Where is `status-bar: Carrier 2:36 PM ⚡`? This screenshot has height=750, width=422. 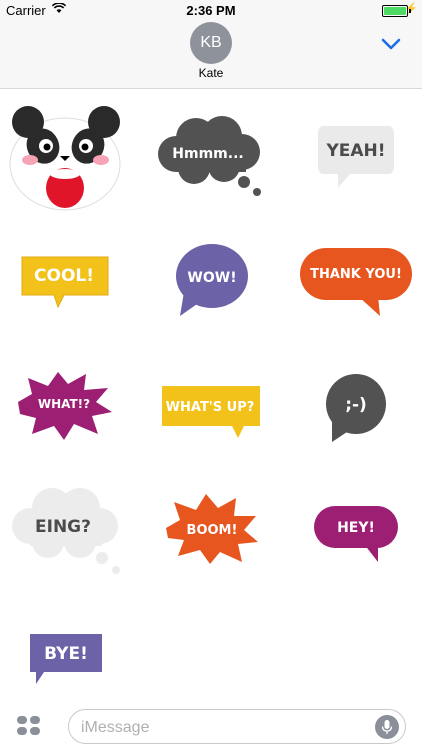
status-bar: Carrier 2:36 PM ⚡ is located at coordinates (211, 10).